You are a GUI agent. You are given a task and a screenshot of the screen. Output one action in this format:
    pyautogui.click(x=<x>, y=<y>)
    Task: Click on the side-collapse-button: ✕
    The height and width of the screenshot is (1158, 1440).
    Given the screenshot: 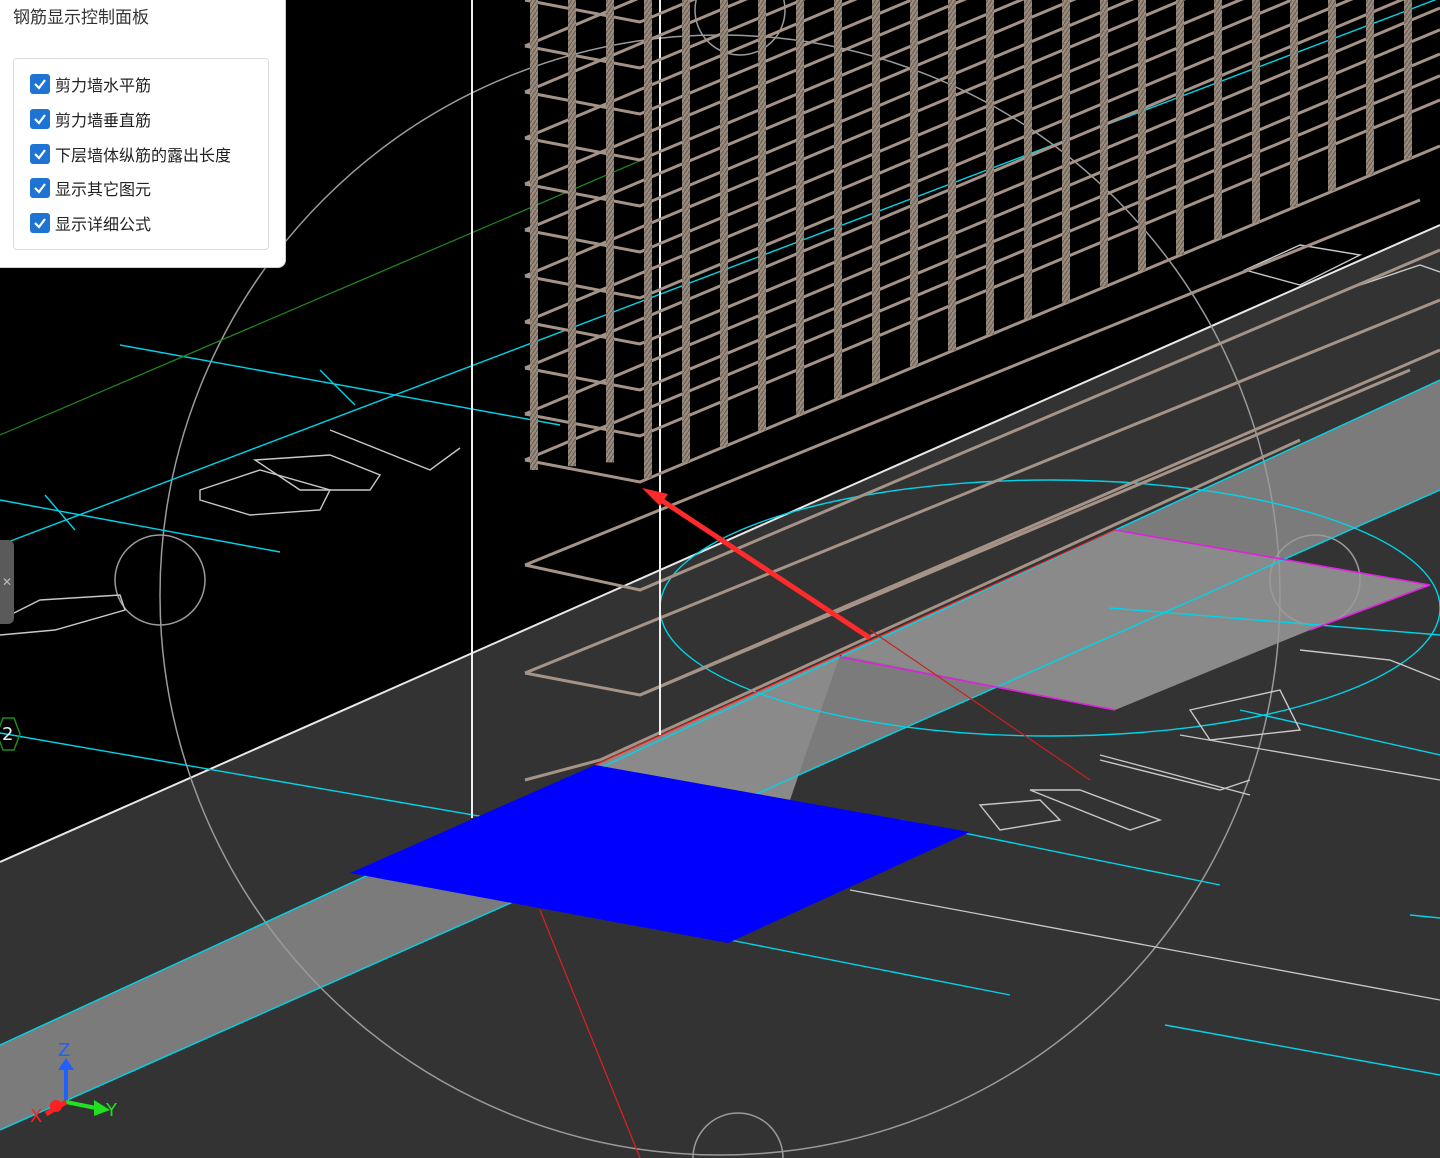 What is the action you would take?
    pyautogui.click(x=7, y=582)
    